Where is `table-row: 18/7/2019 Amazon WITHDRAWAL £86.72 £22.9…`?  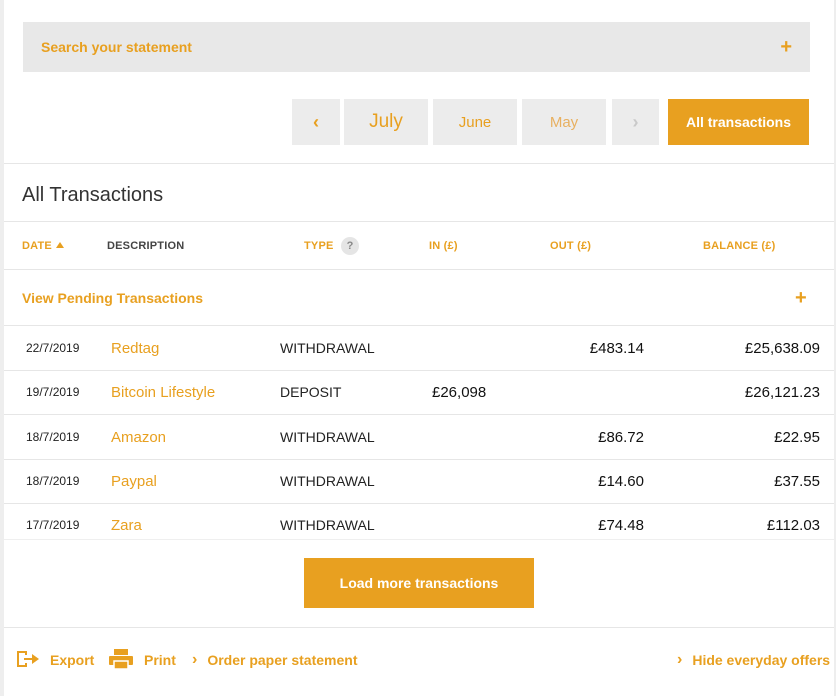 table-row: 18/7/2019 Amazon WITHDRAWAL £86.72 £22.9… is located at coordinates (419, 437).